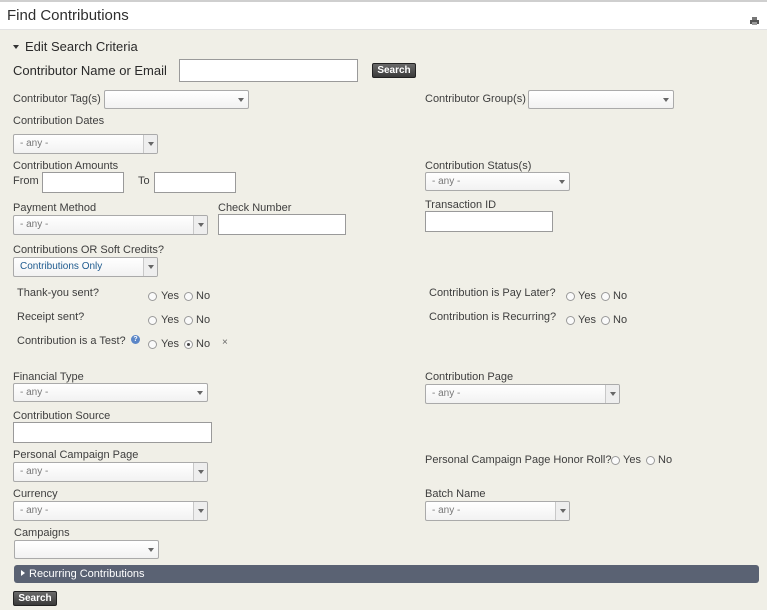 The image size is (767, 610). I want to click on batch-name-label: Batch Name, so click(455, 494).